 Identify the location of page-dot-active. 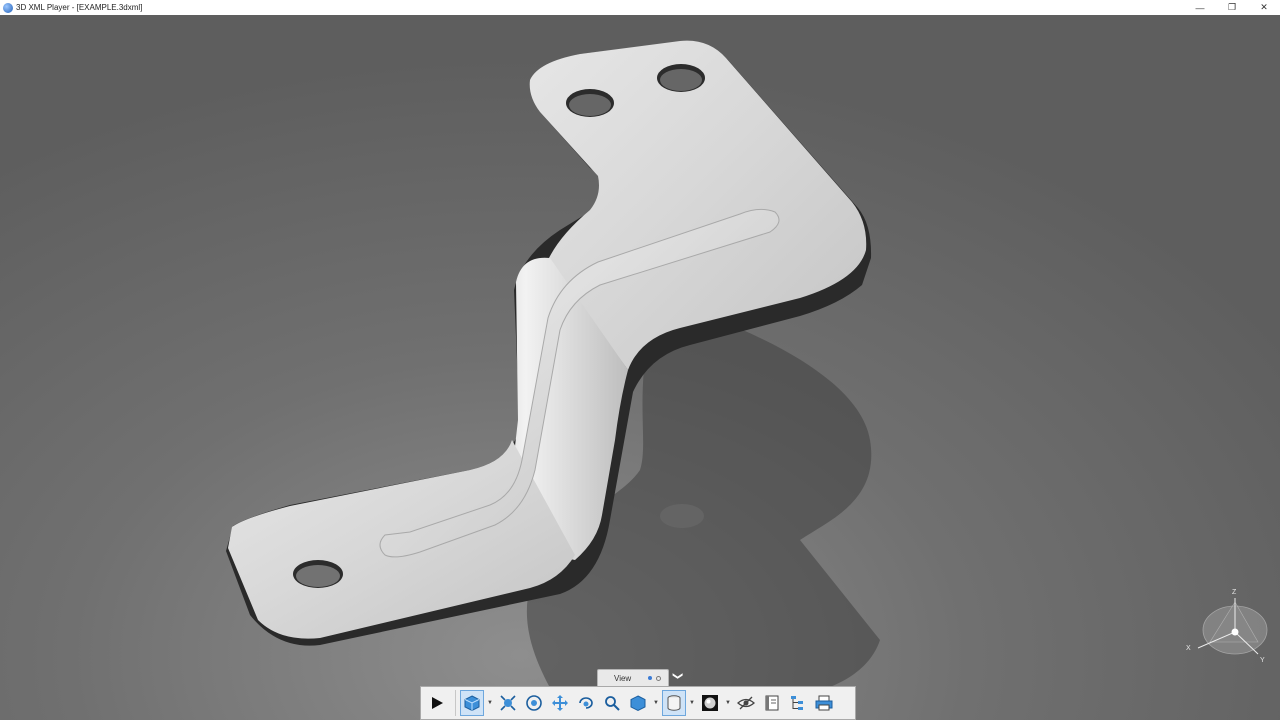
(650, 678).